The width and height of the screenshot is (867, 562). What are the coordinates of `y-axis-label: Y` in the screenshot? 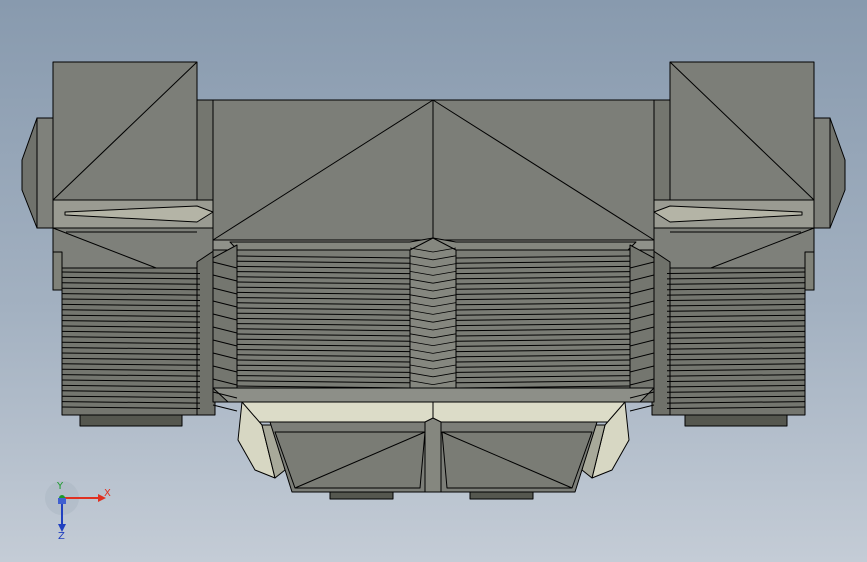 It's located at (60, 486).